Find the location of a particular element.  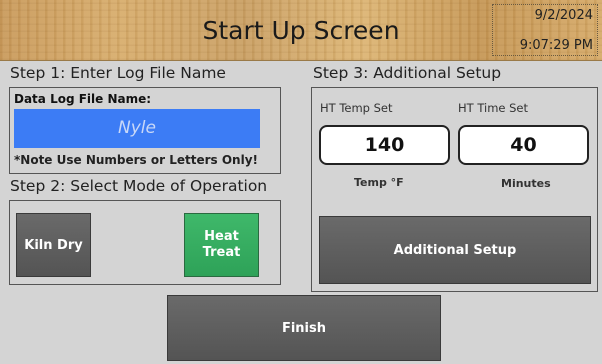

finish-button: Finish is located at coordinates (304, 328).